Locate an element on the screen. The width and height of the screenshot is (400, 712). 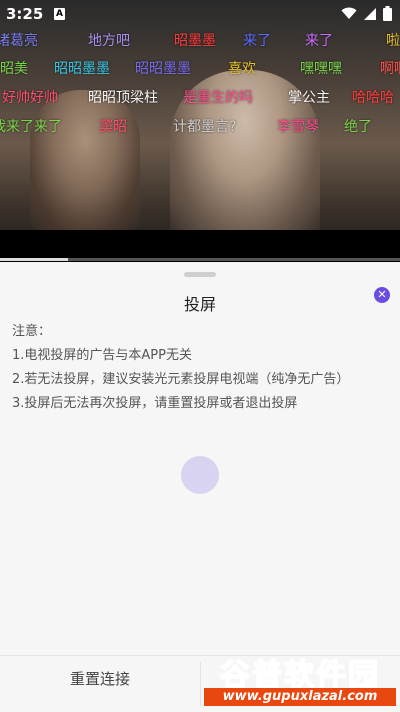
loading-spinner is located at coordinates (200, 475).